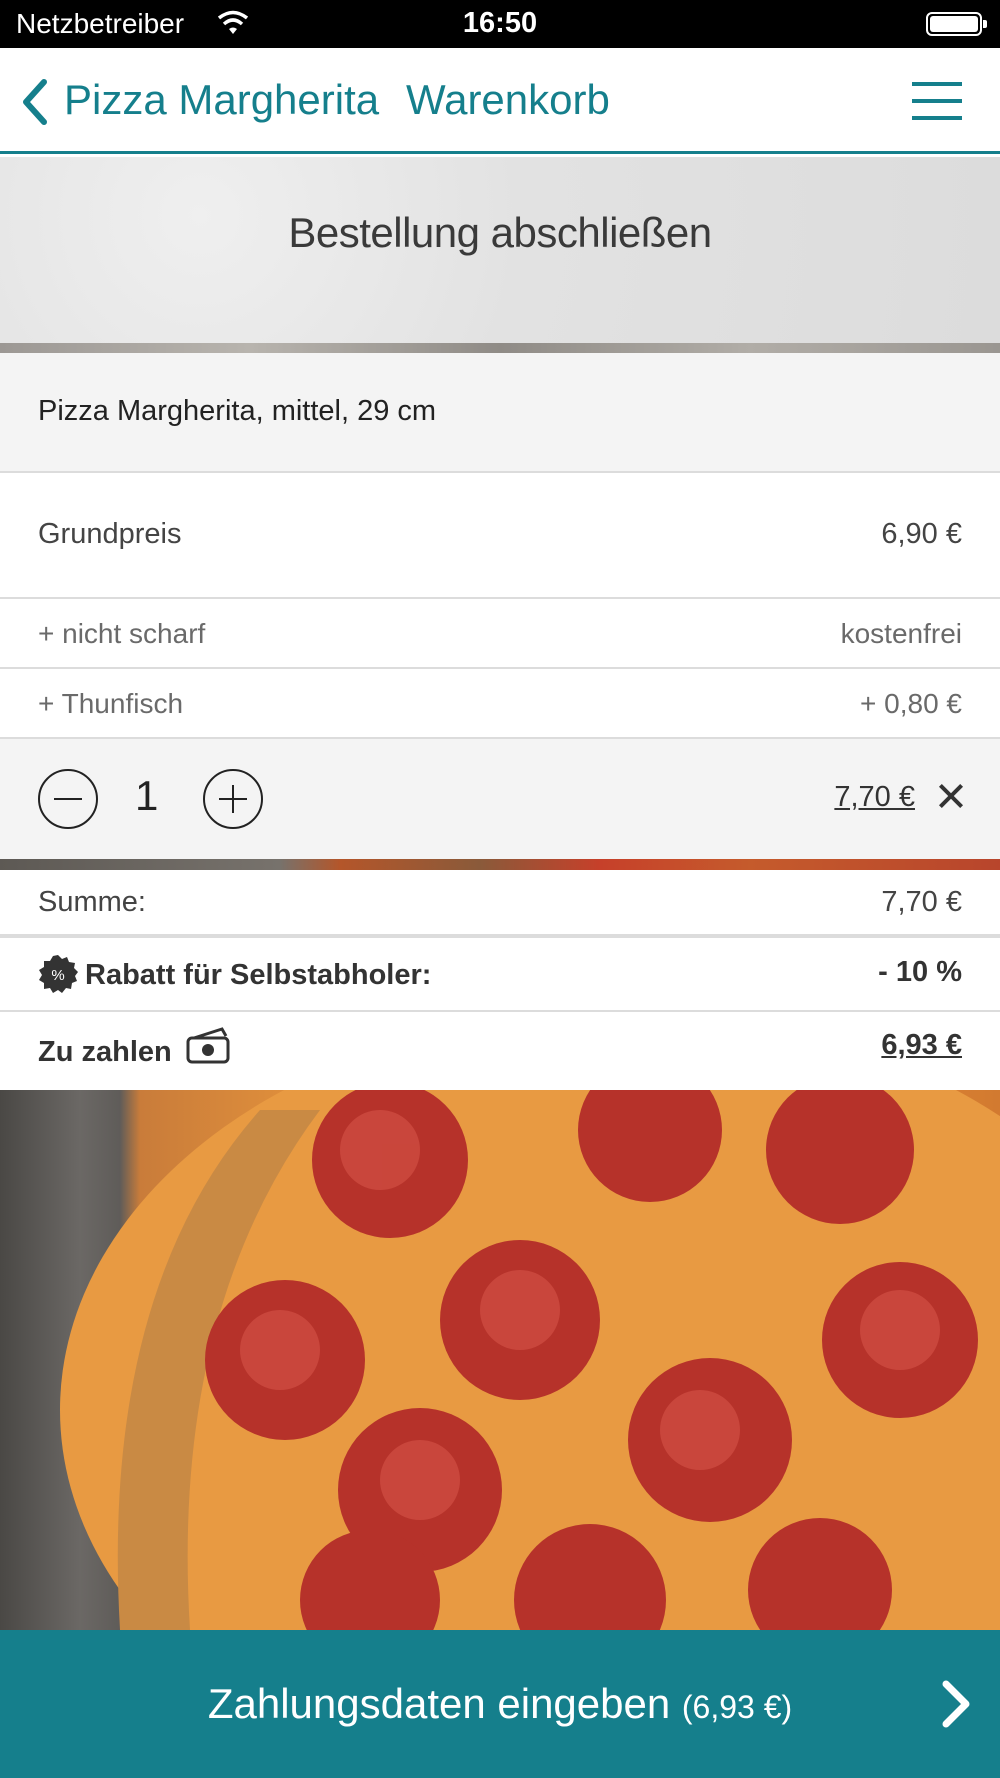 The width and height of the screenshot is (1000, 1778). What do you see at coordinates (439, 1703) in the screenshot?
I see `cta-label: Zahlungsdaten eingeben` at bounding box center [439, 1703].